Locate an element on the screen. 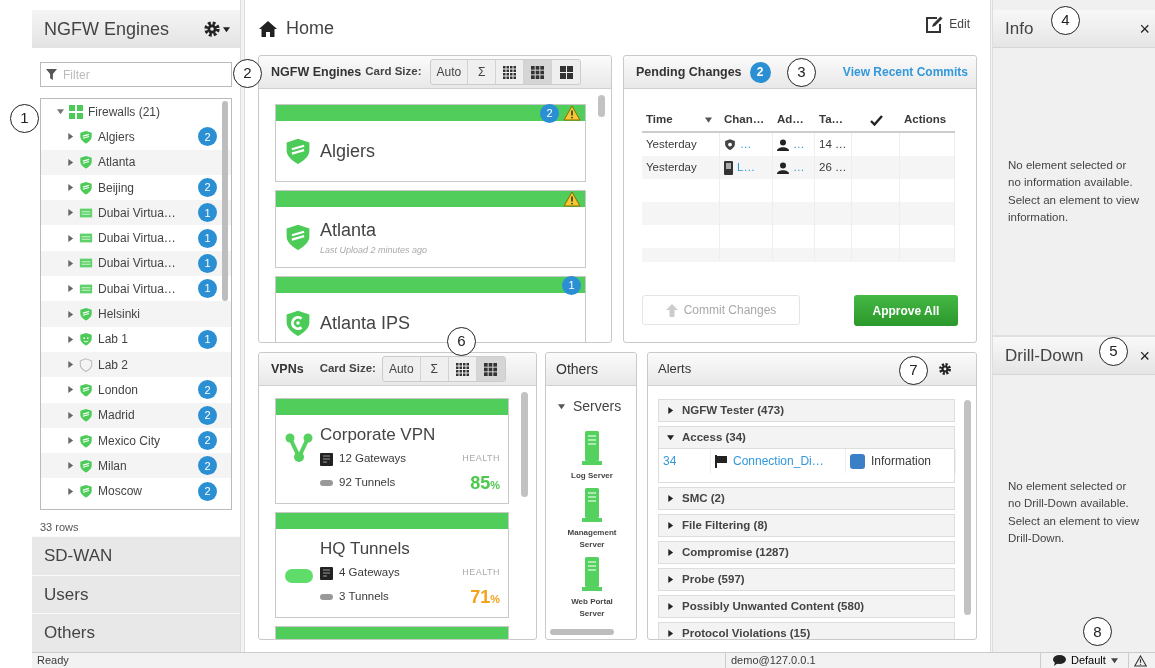 This screenshot has width=1155, height=668. alert-group: Protocol Violations (15) is located at coordinates (806, 630).